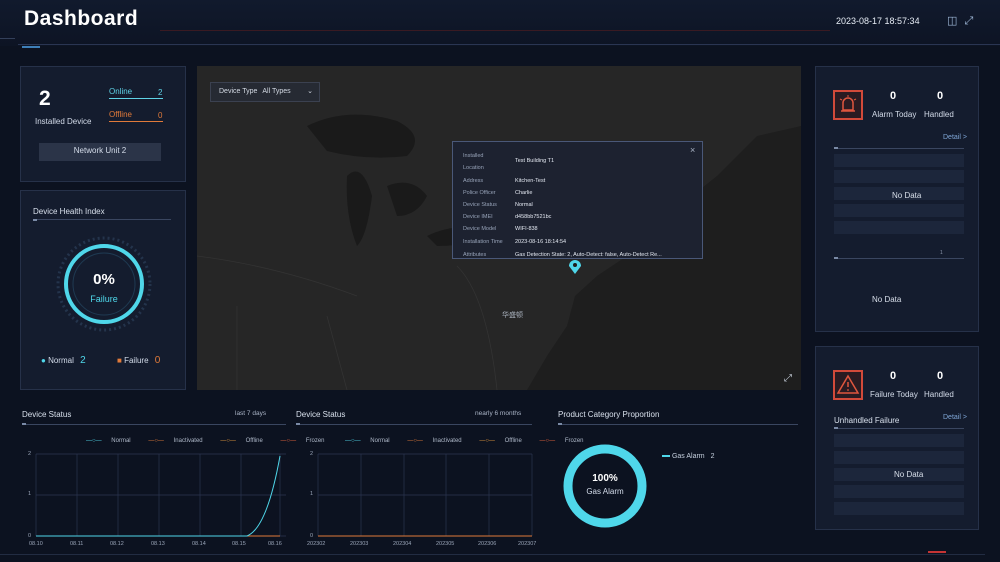 The image size is (1000, 562). What do you see at coordinates (939, 394) in the screenshot?
I see `failure-handled-label: Handled` at bounding box center [939, 394].